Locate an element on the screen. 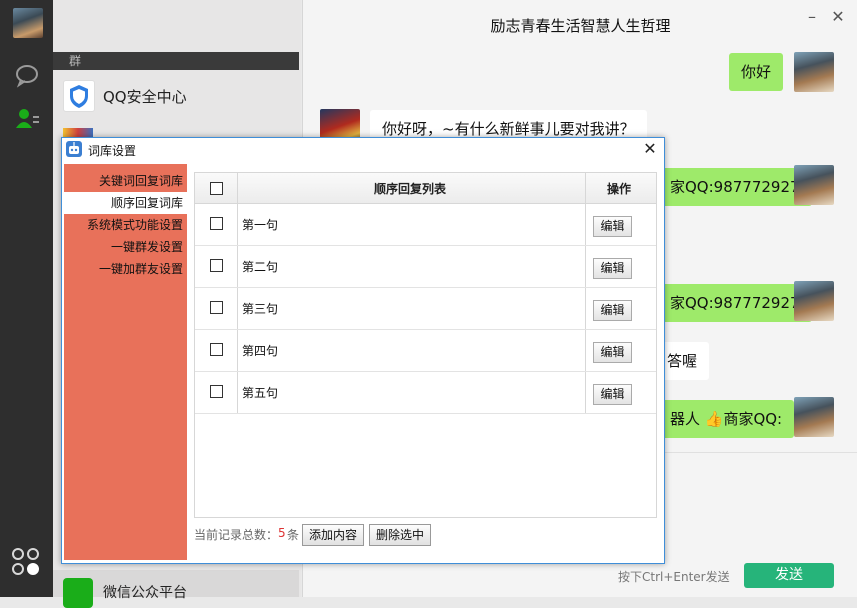  row-text: 第二句 is located at coordinates (260, 267).